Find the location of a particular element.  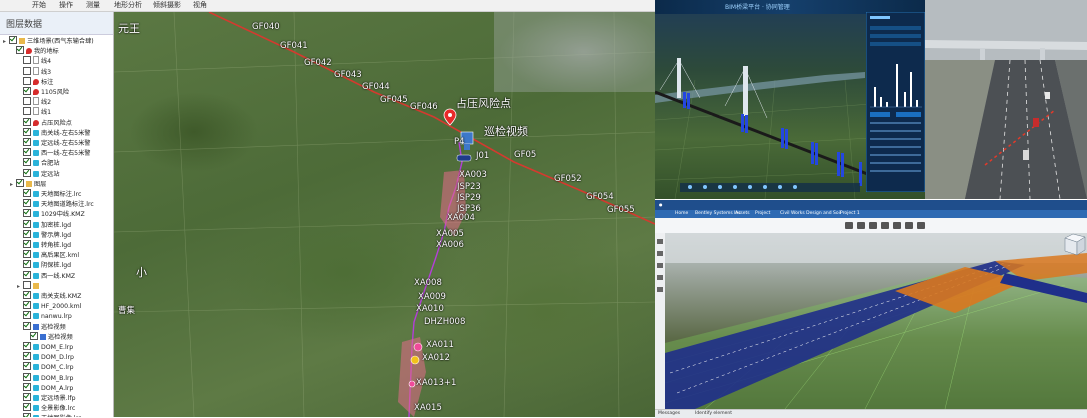

risk-marker-icon is located at coordinates (450, 117).